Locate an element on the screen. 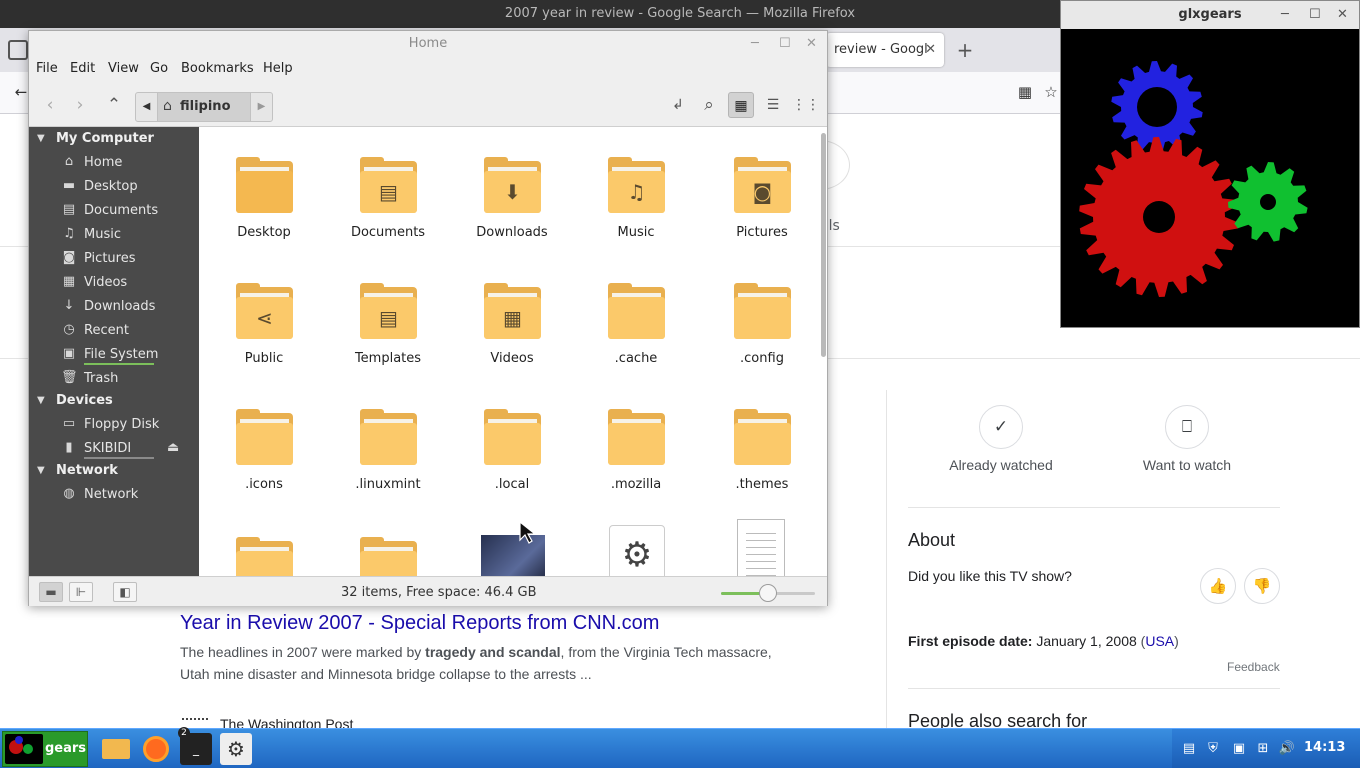 This screenshot has width=1360, height=768. thumbs-up-icon: 👍 is located at coordinates (1218, 586).